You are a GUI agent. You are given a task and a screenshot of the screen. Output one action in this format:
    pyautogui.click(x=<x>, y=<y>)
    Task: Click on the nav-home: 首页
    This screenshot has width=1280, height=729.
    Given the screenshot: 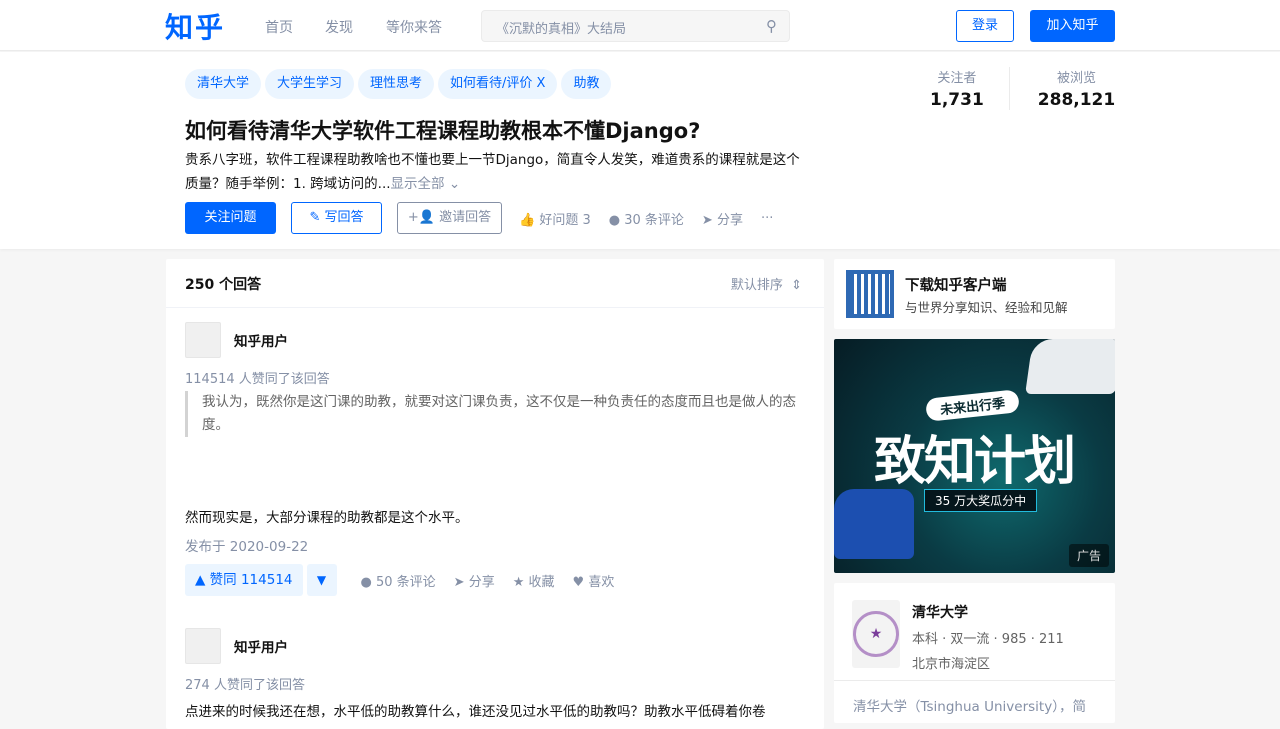 What is the action you would take?
    pyautogui.click(x=279, y=27)
    